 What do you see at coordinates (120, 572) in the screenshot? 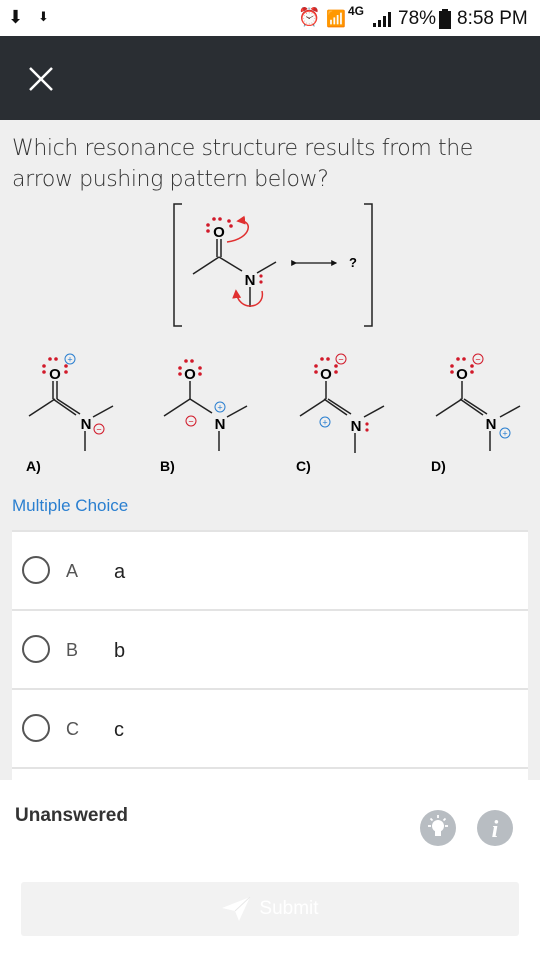
I see `choice-text: a` at bounding box center [120, 572].